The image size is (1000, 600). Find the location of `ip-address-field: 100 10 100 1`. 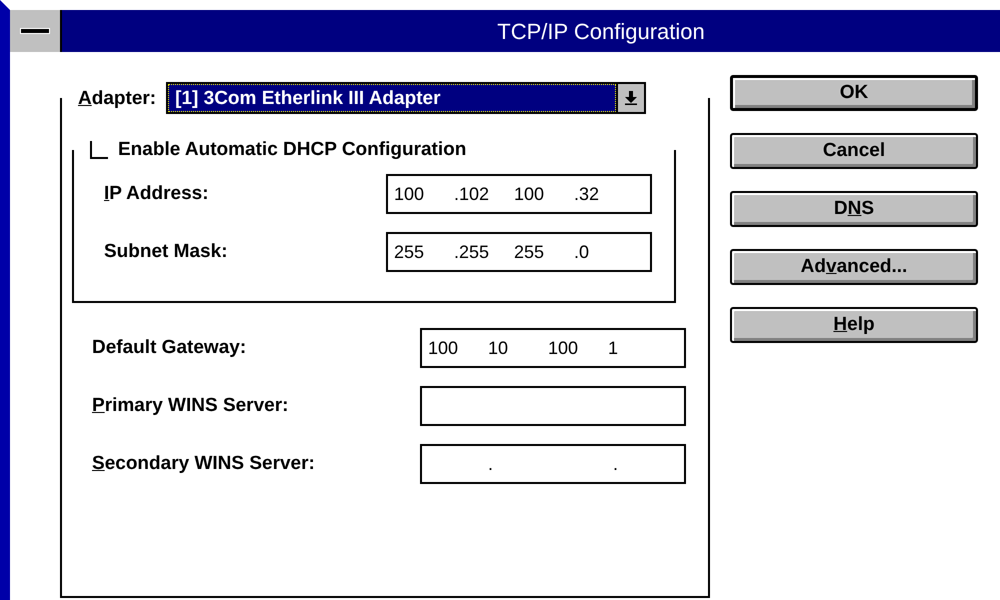

ip-address-field: 100 10 100 1 is located at coordinates (553, 348).